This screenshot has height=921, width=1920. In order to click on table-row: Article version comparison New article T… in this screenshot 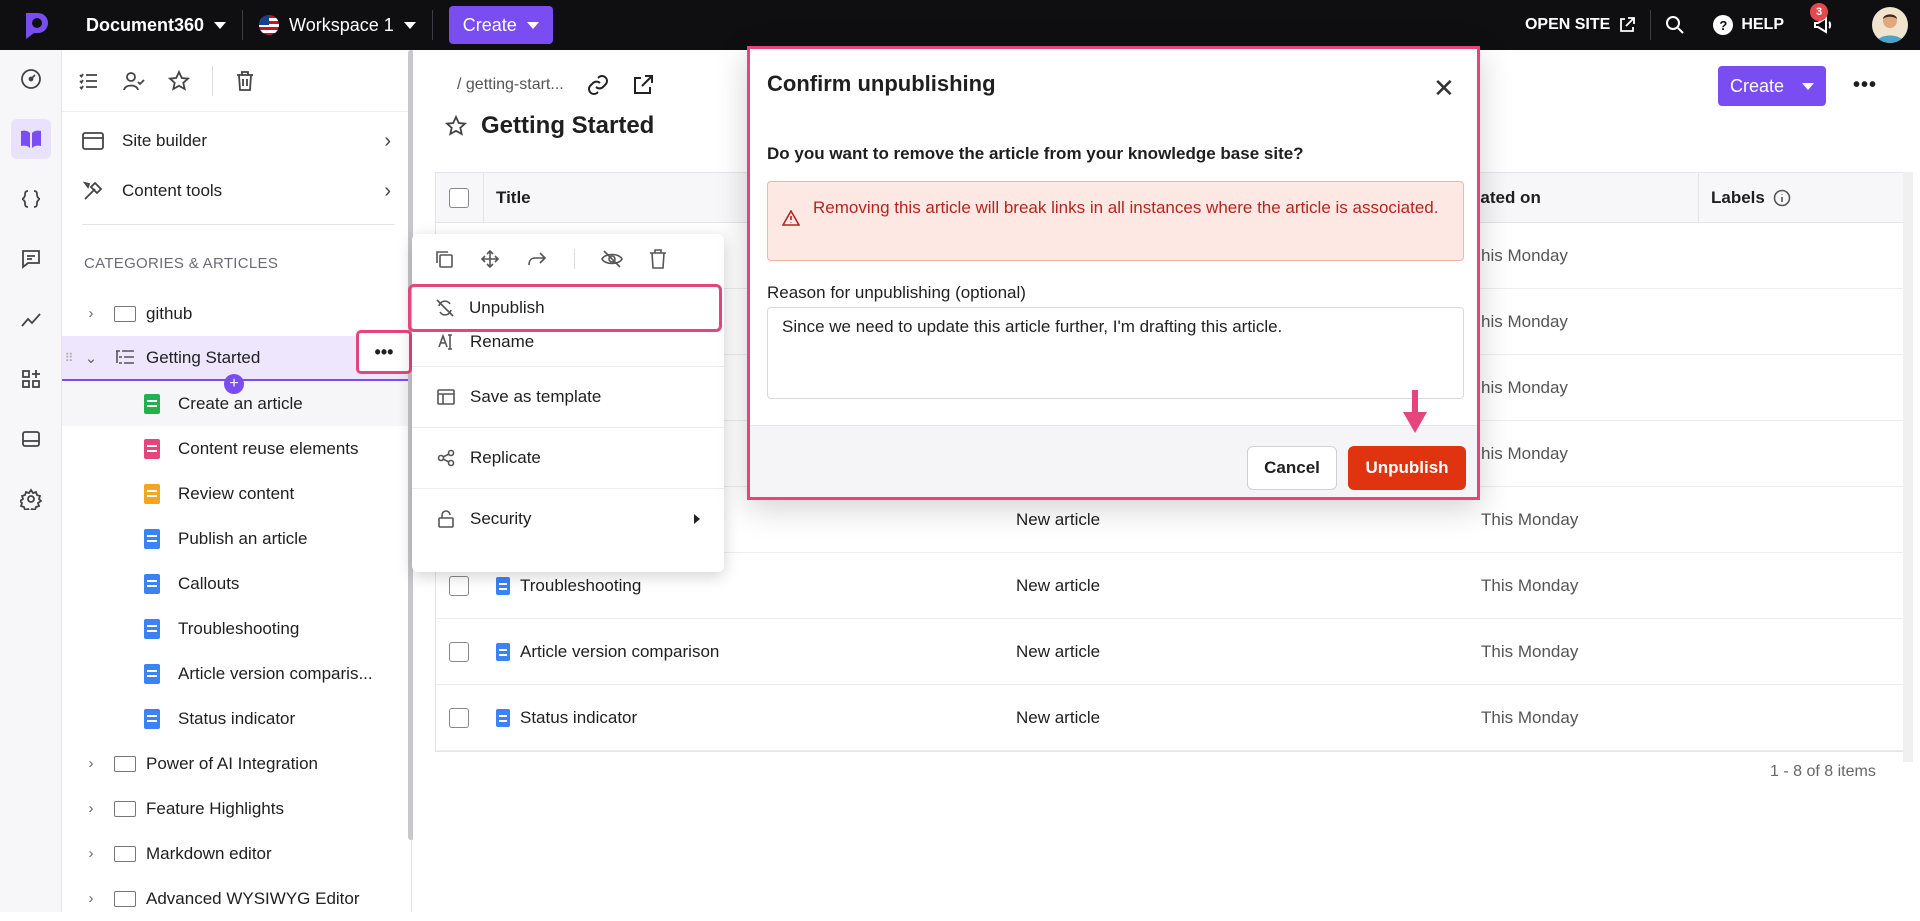, I will do `click(1170, 652)`.